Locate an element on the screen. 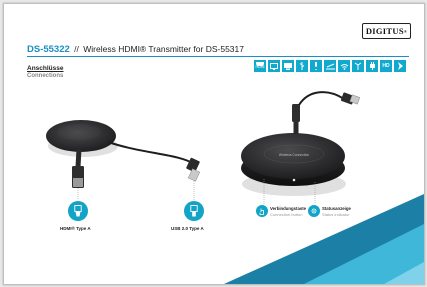  usb-badge is located at coordinates (194, 211).